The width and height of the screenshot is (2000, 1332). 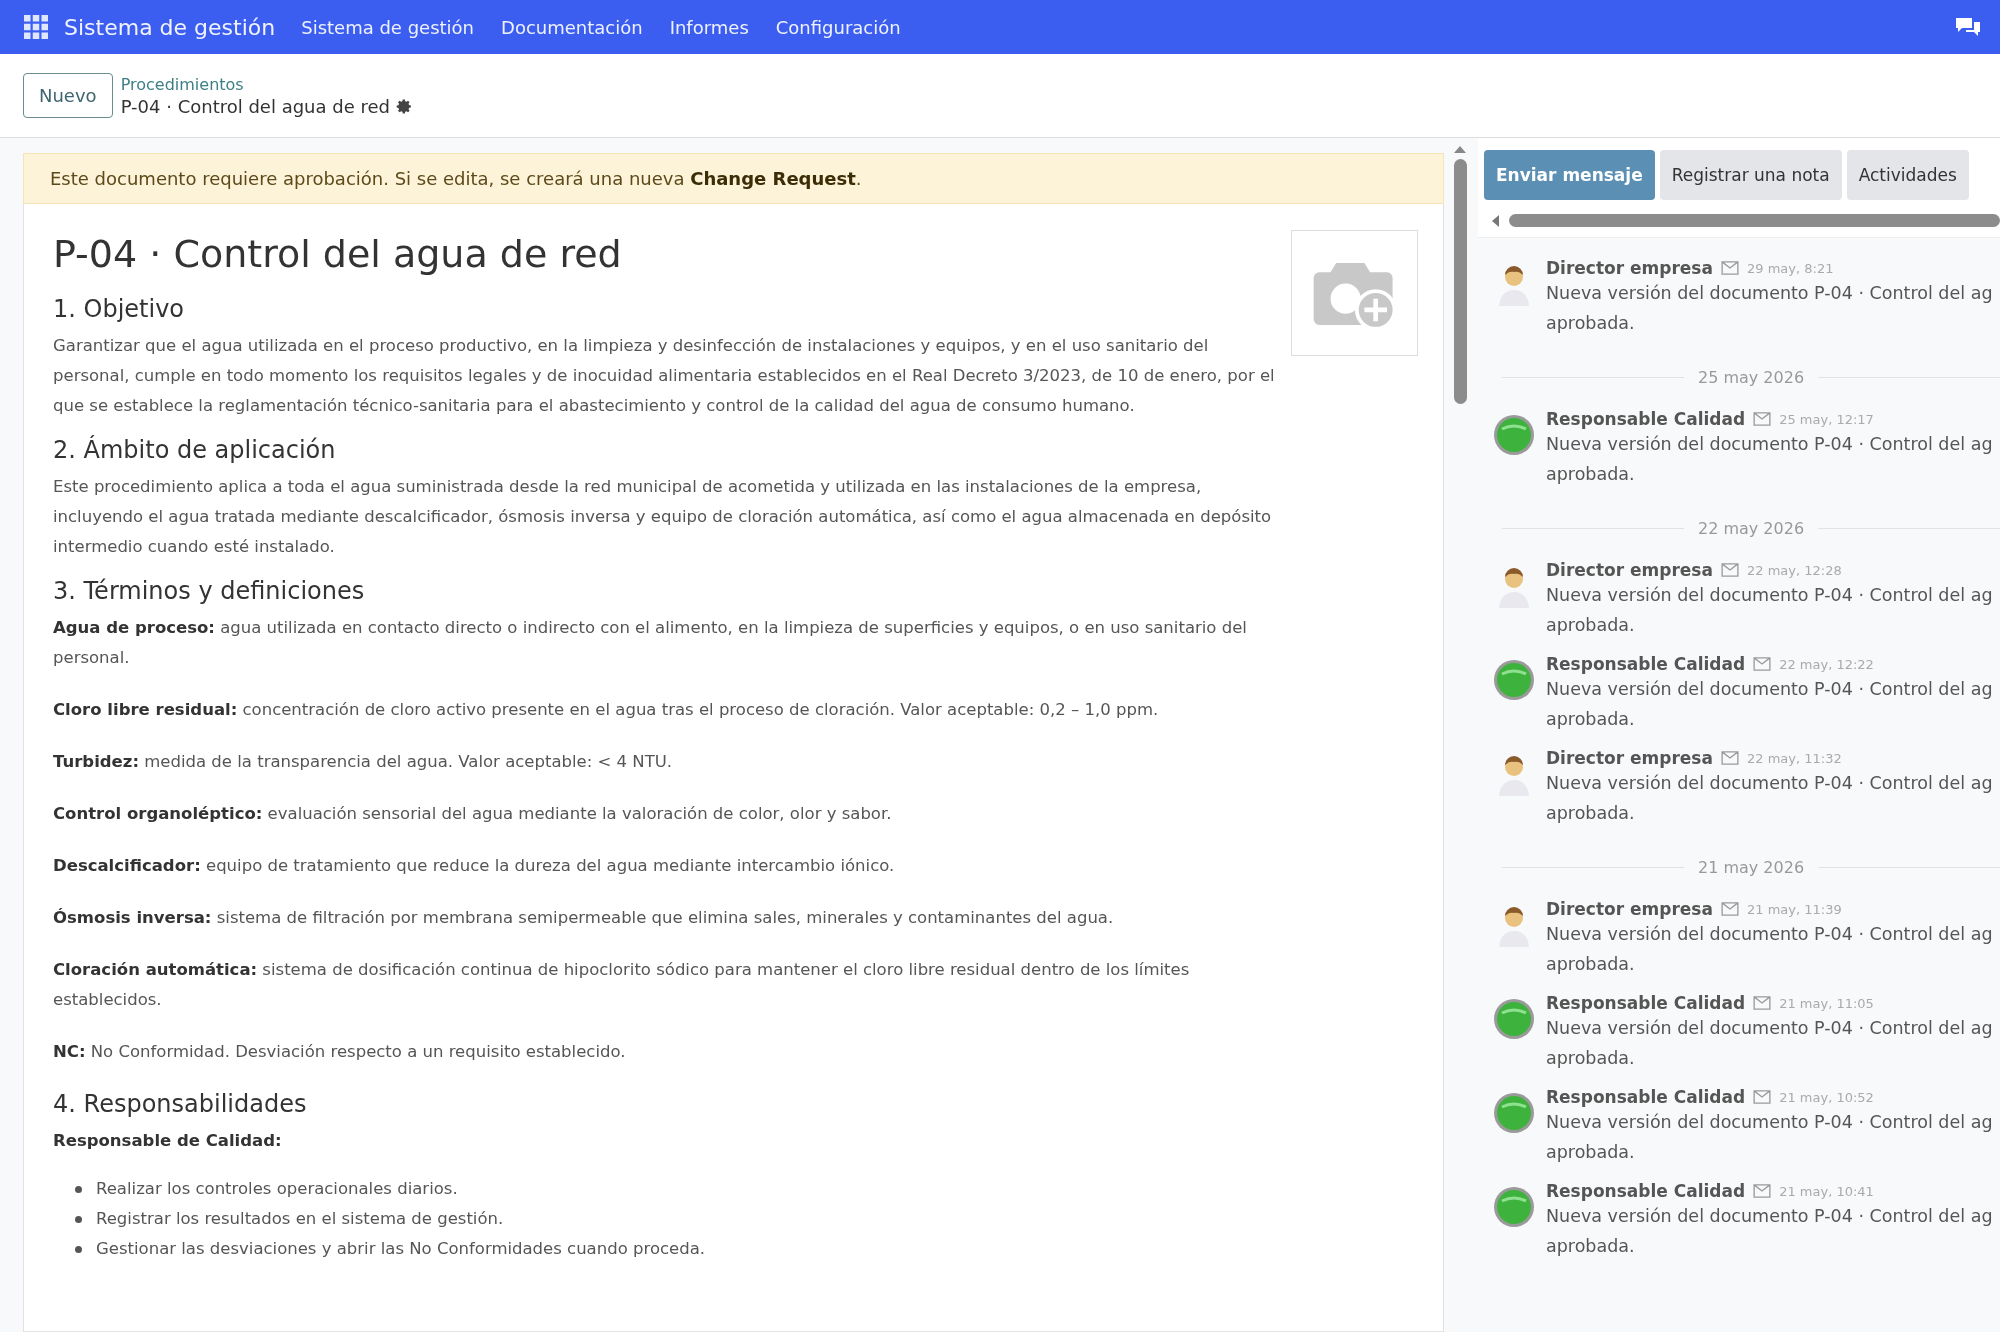 What do you see at coordinates (1826, 1097) in the screenshot?
I see `message-date: 21 may, 10:52` at bounding box center [1826, 1097].